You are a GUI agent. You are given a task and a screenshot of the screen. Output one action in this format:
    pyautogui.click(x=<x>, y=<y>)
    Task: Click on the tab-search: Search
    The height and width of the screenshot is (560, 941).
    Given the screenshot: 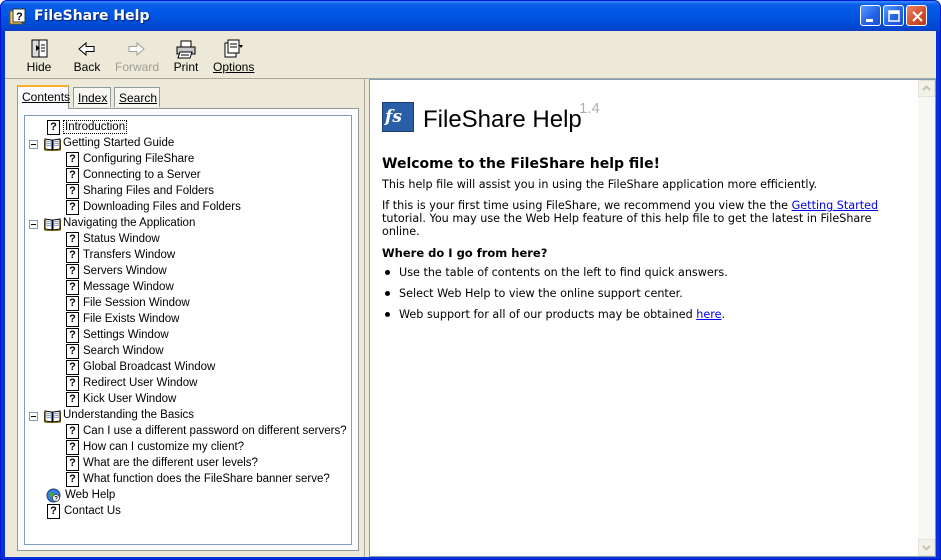 What is the action you would take?
    pyautogui.click(x=137, y=97)
    